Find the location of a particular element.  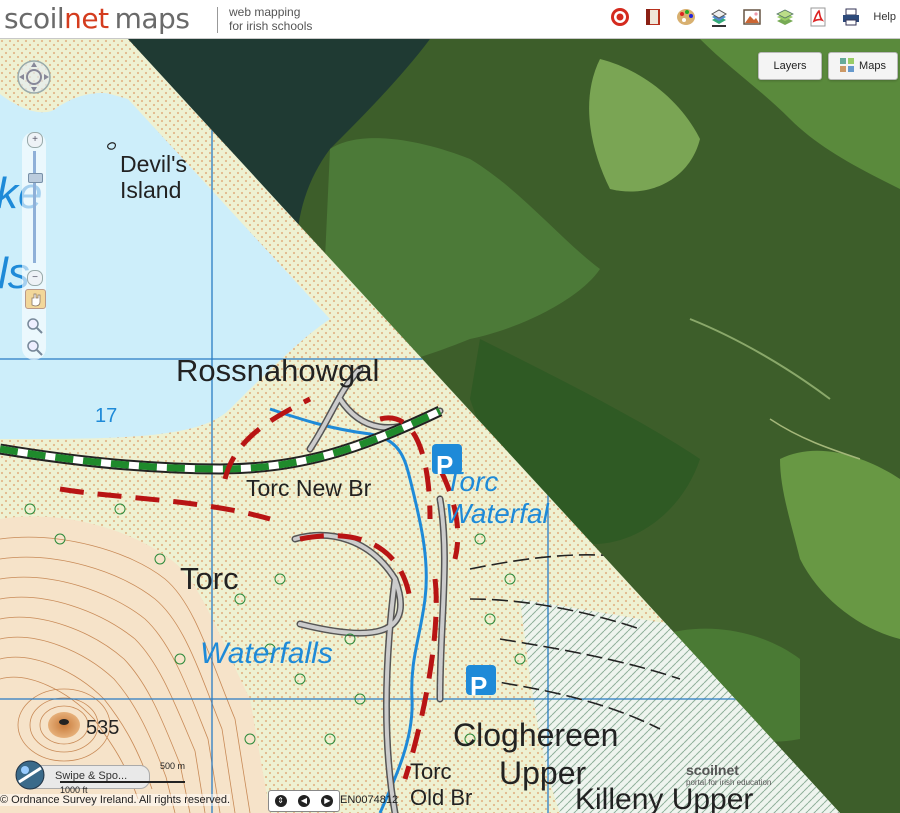

waterfall-label-2: Waterfalls is located at coordinates (266, 653).